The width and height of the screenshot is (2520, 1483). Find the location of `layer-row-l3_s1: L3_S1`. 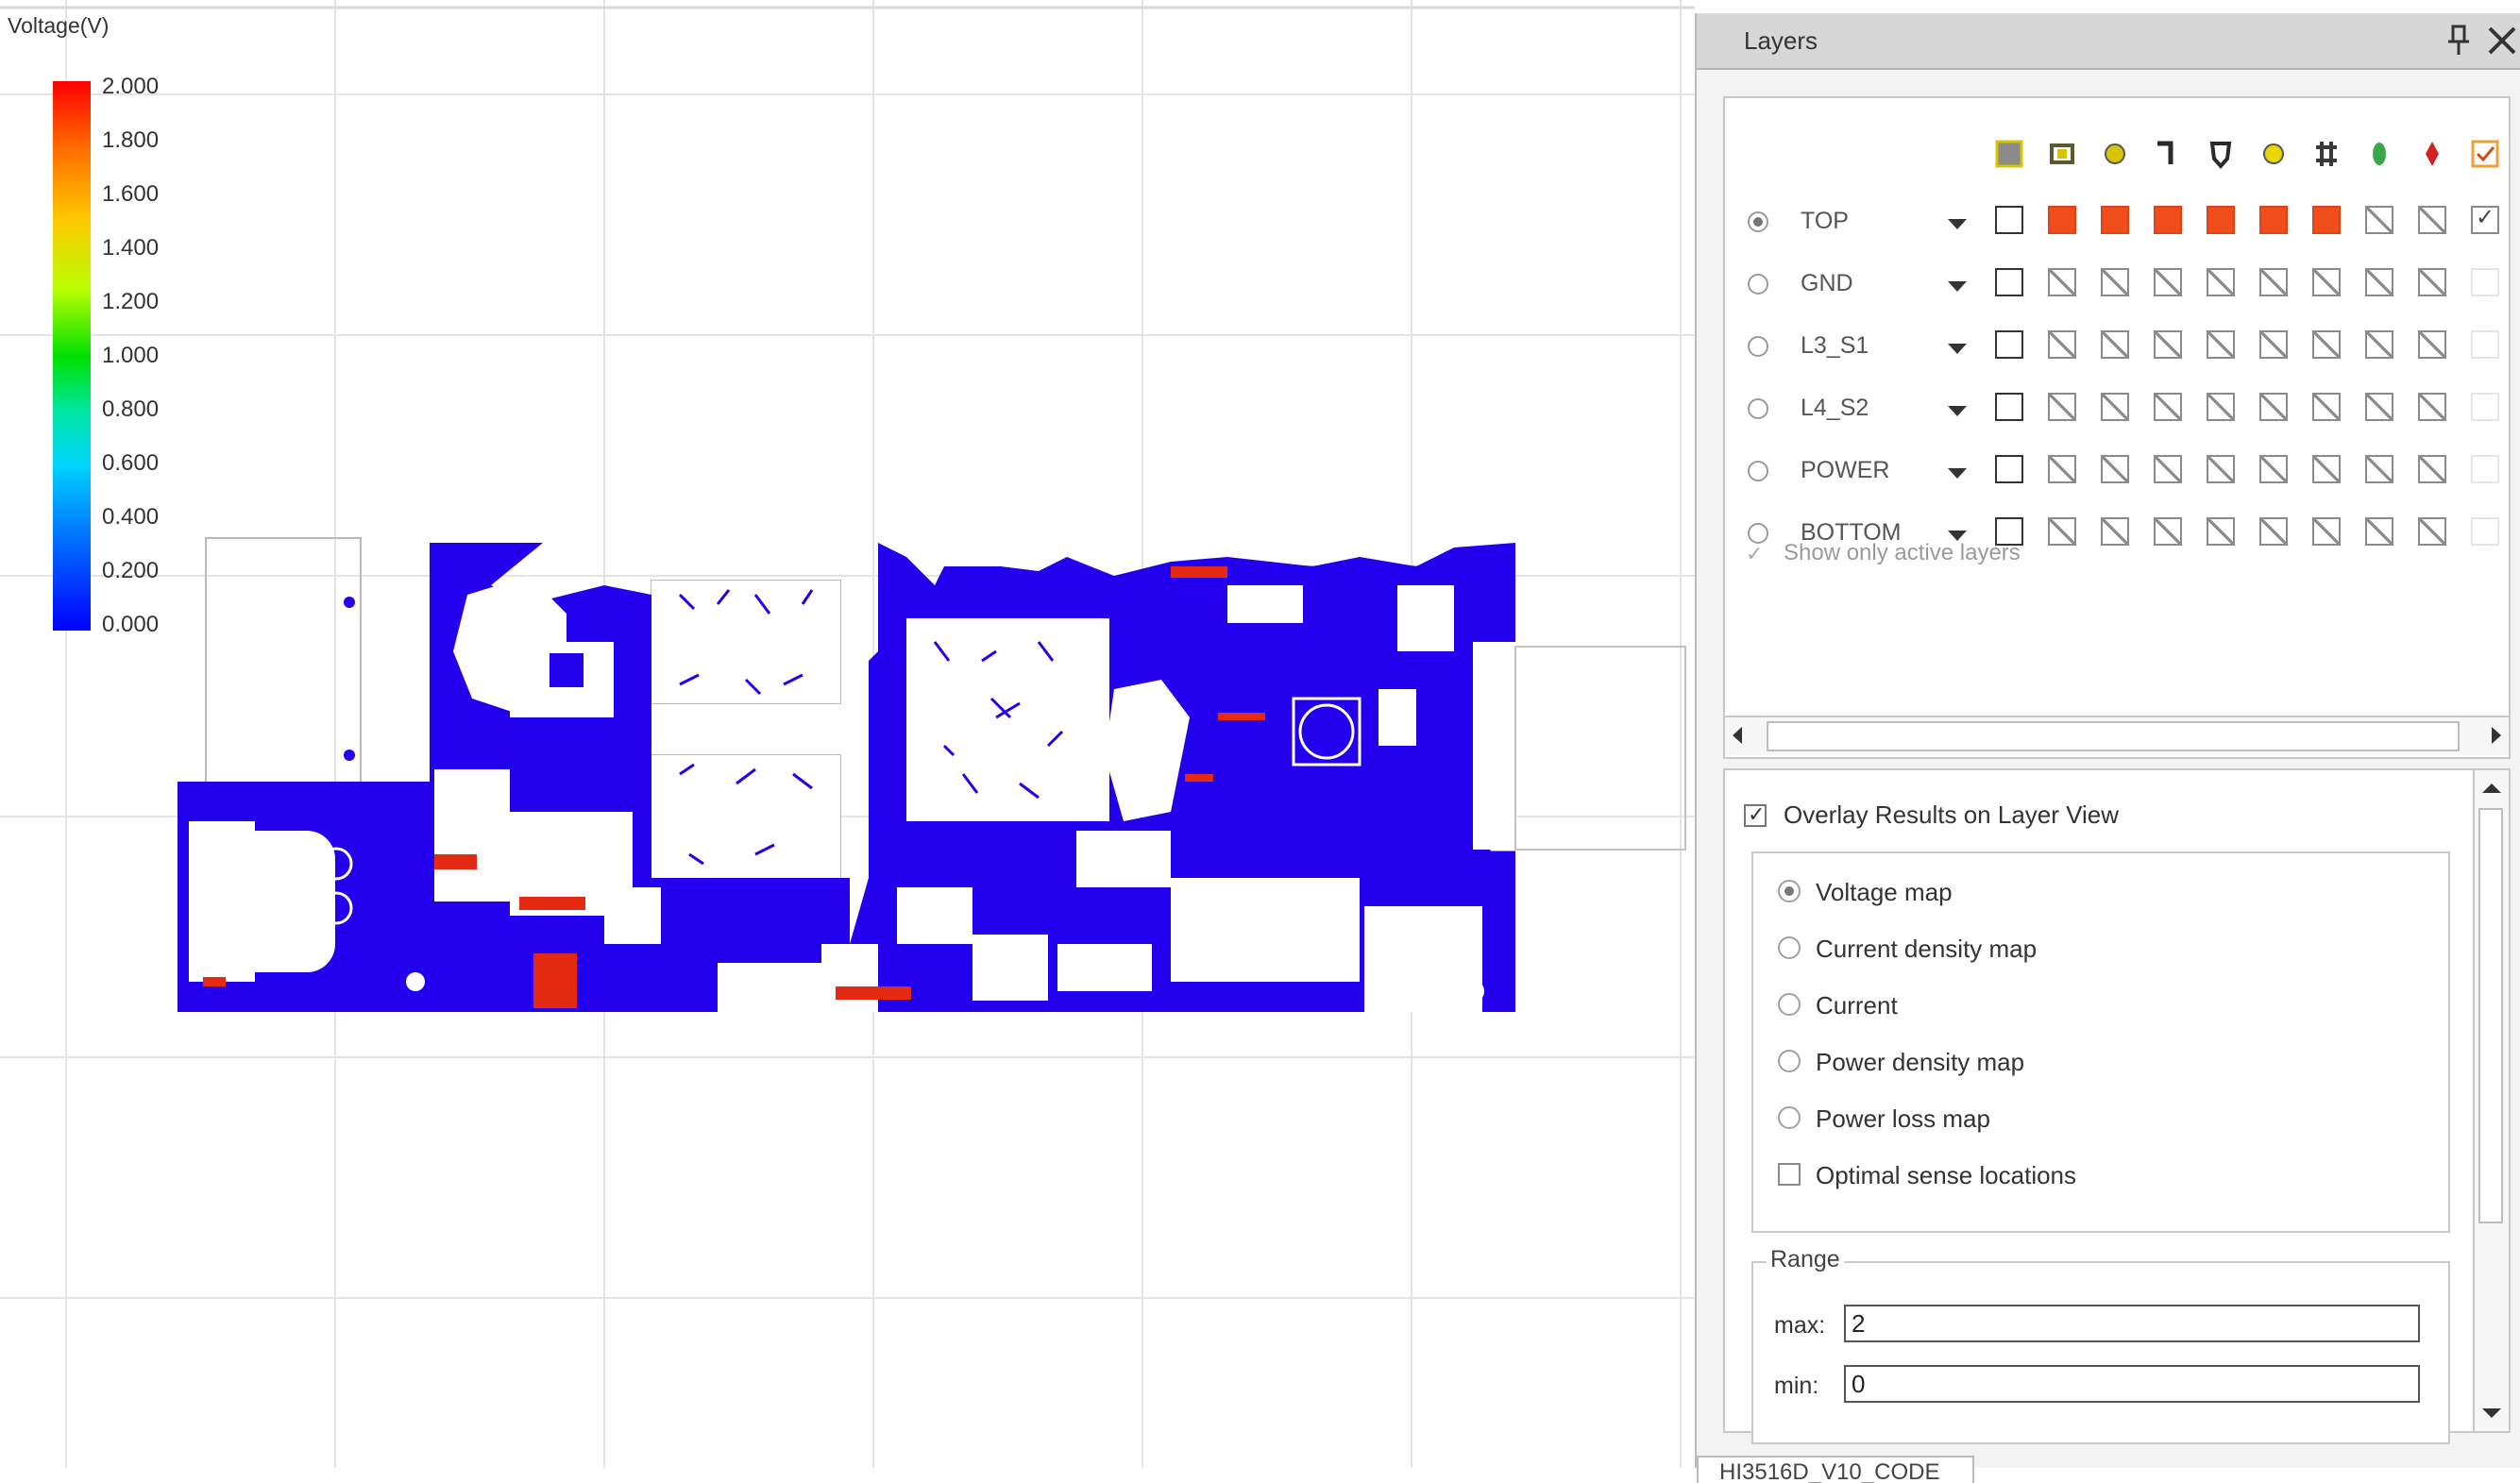

layer-row-l3_s1: L3_S1 is located at coordinates (2117, 350).